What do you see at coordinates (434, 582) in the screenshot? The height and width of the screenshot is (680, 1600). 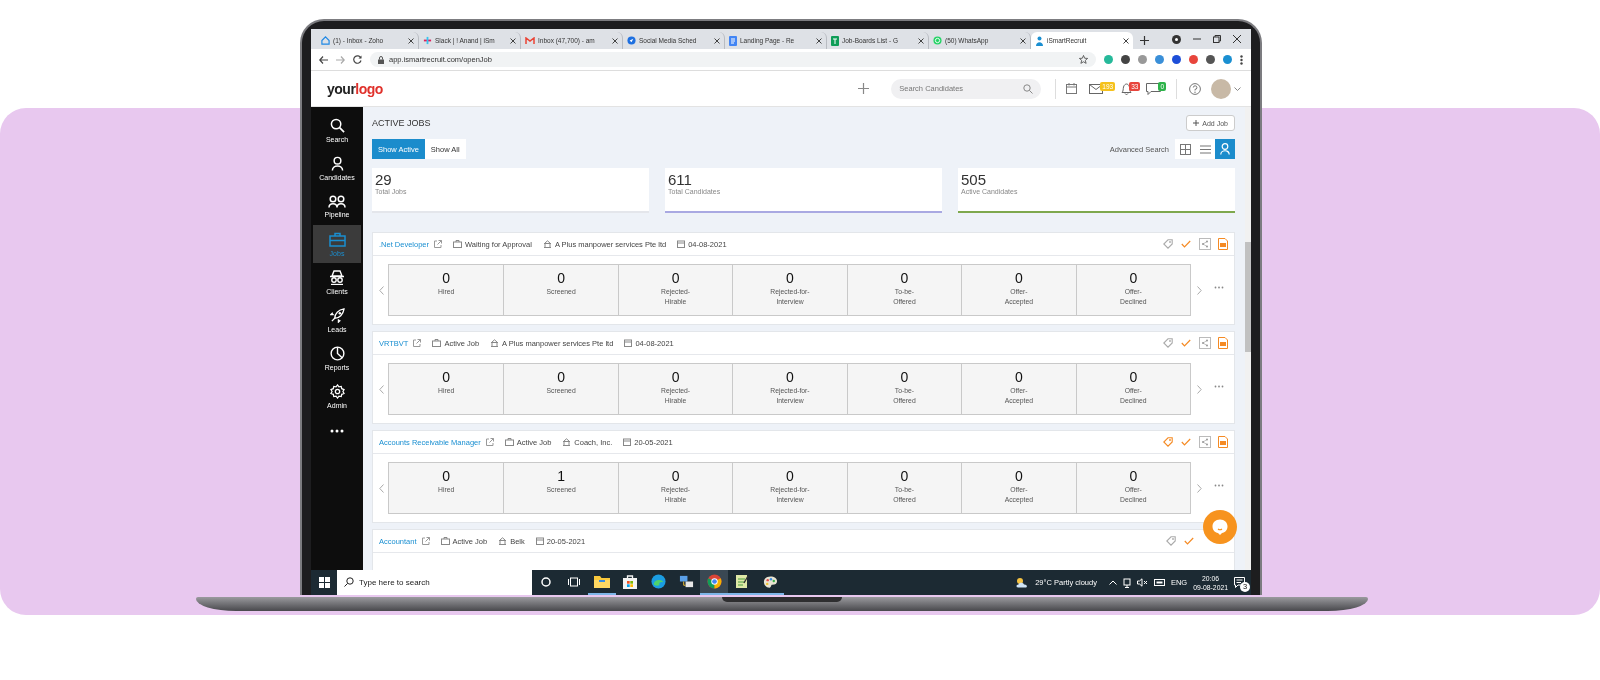 I see `taskbar-search-field: Type here to search` at bounding box center [434, 582].